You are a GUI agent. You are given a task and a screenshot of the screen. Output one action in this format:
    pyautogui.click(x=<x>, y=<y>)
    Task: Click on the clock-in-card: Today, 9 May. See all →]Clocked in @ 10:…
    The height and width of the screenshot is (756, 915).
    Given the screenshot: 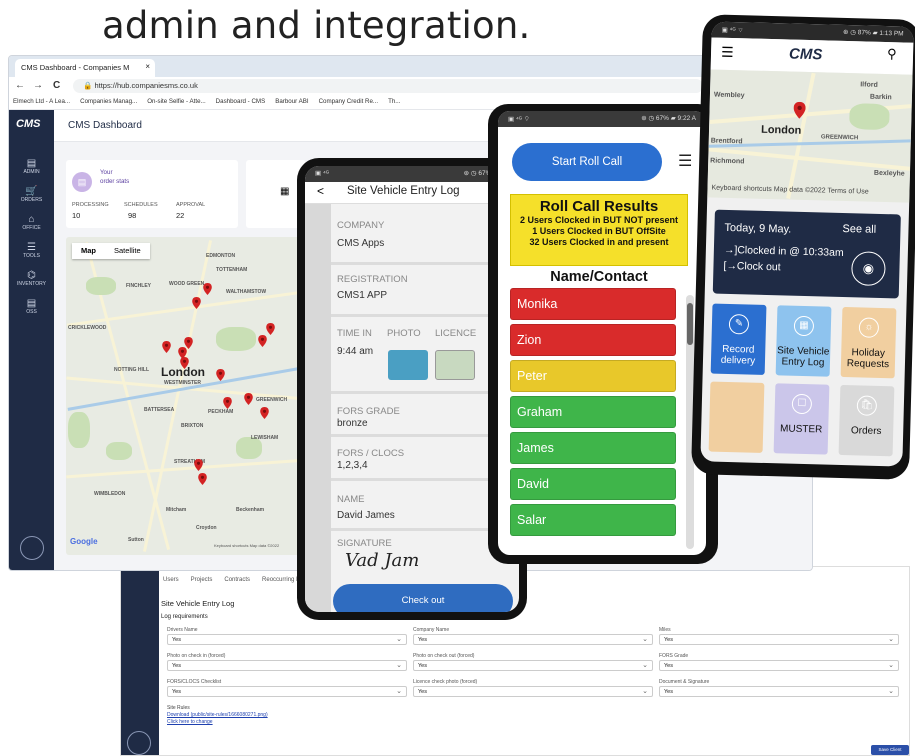 What is the action you would take?
    pyautogui.click(x=806, y=254)
    